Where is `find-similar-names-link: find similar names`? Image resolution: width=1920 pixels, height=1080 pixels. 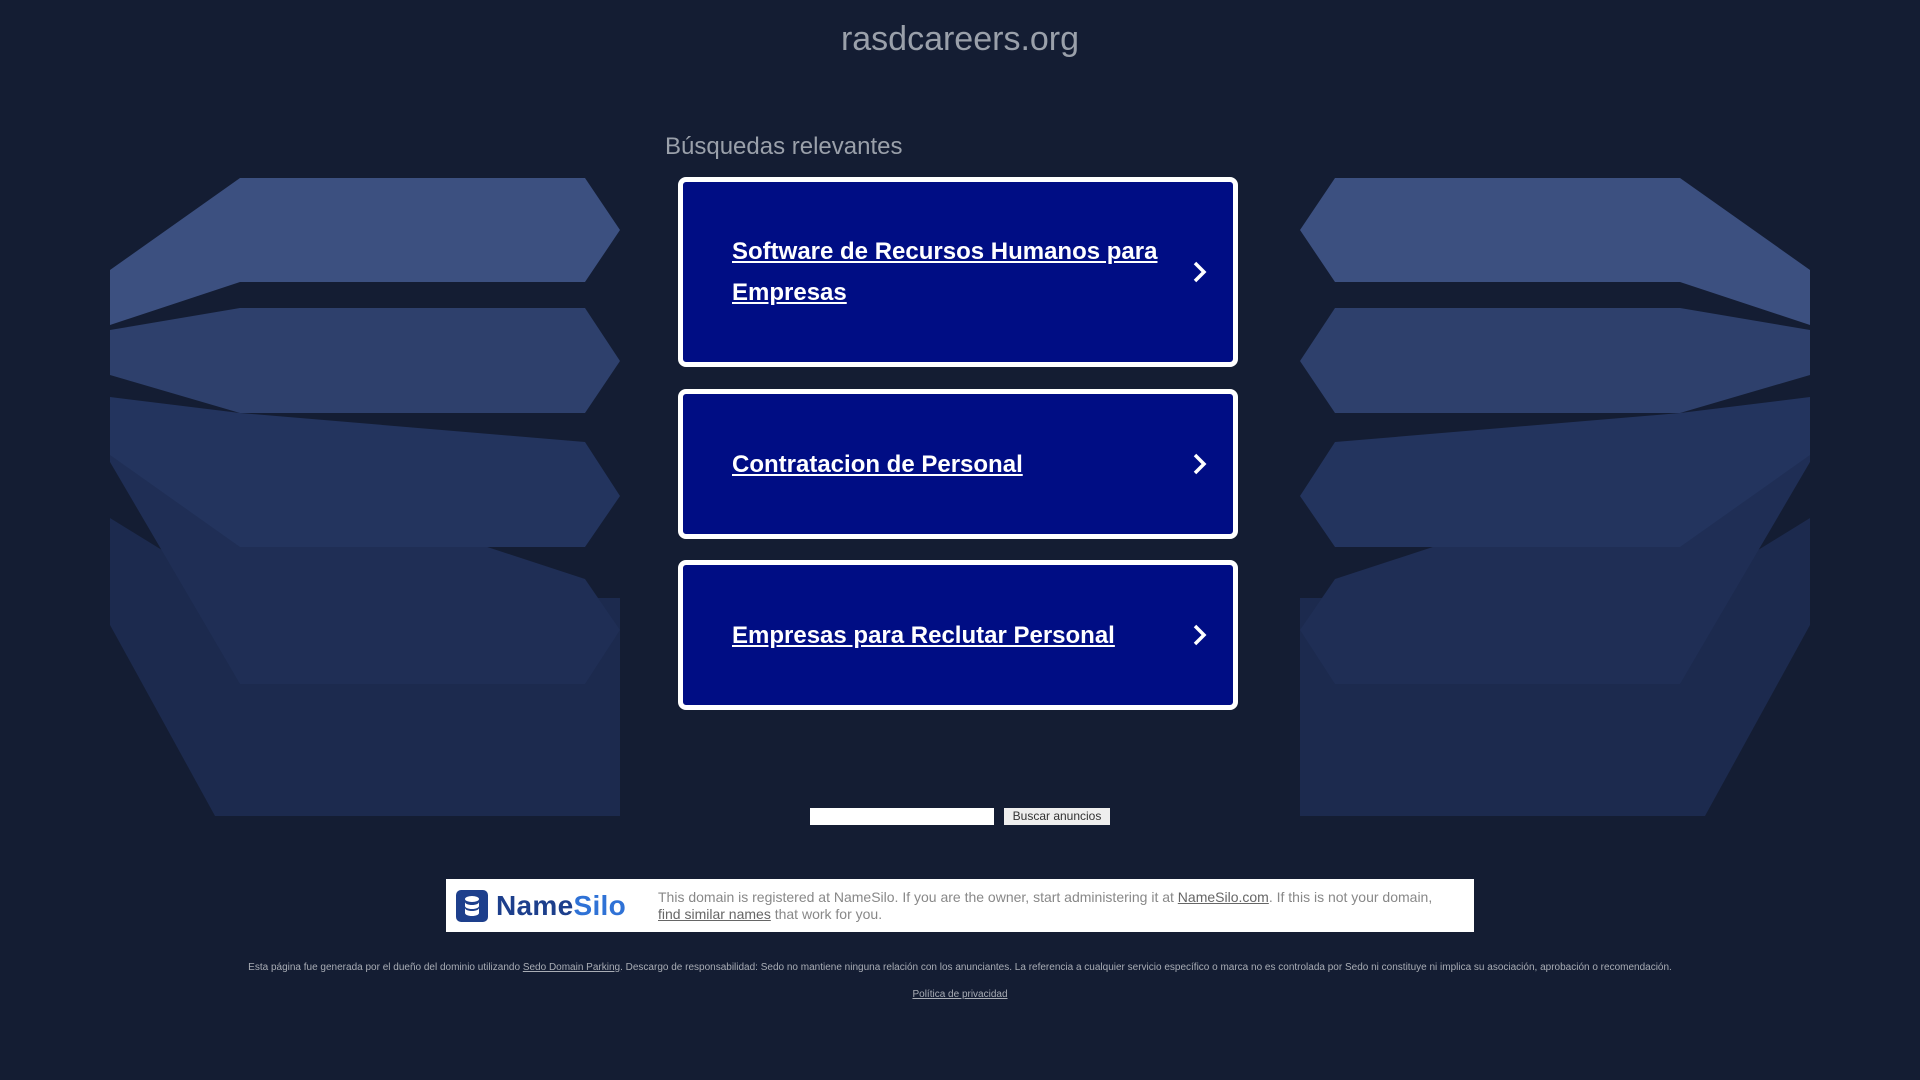
find-similar-names-link: find similar names is located at coordinates (714, 914).